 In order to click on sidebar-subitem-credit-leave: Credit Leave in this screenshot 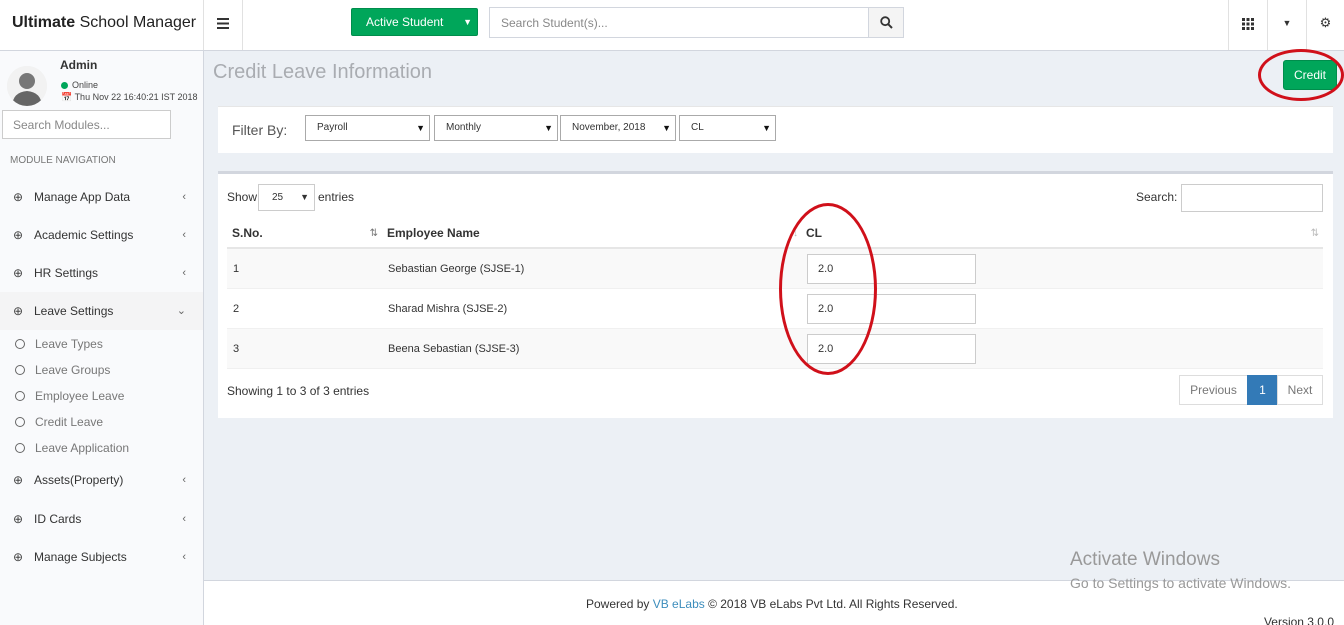, I will do `click(101, 422)`.